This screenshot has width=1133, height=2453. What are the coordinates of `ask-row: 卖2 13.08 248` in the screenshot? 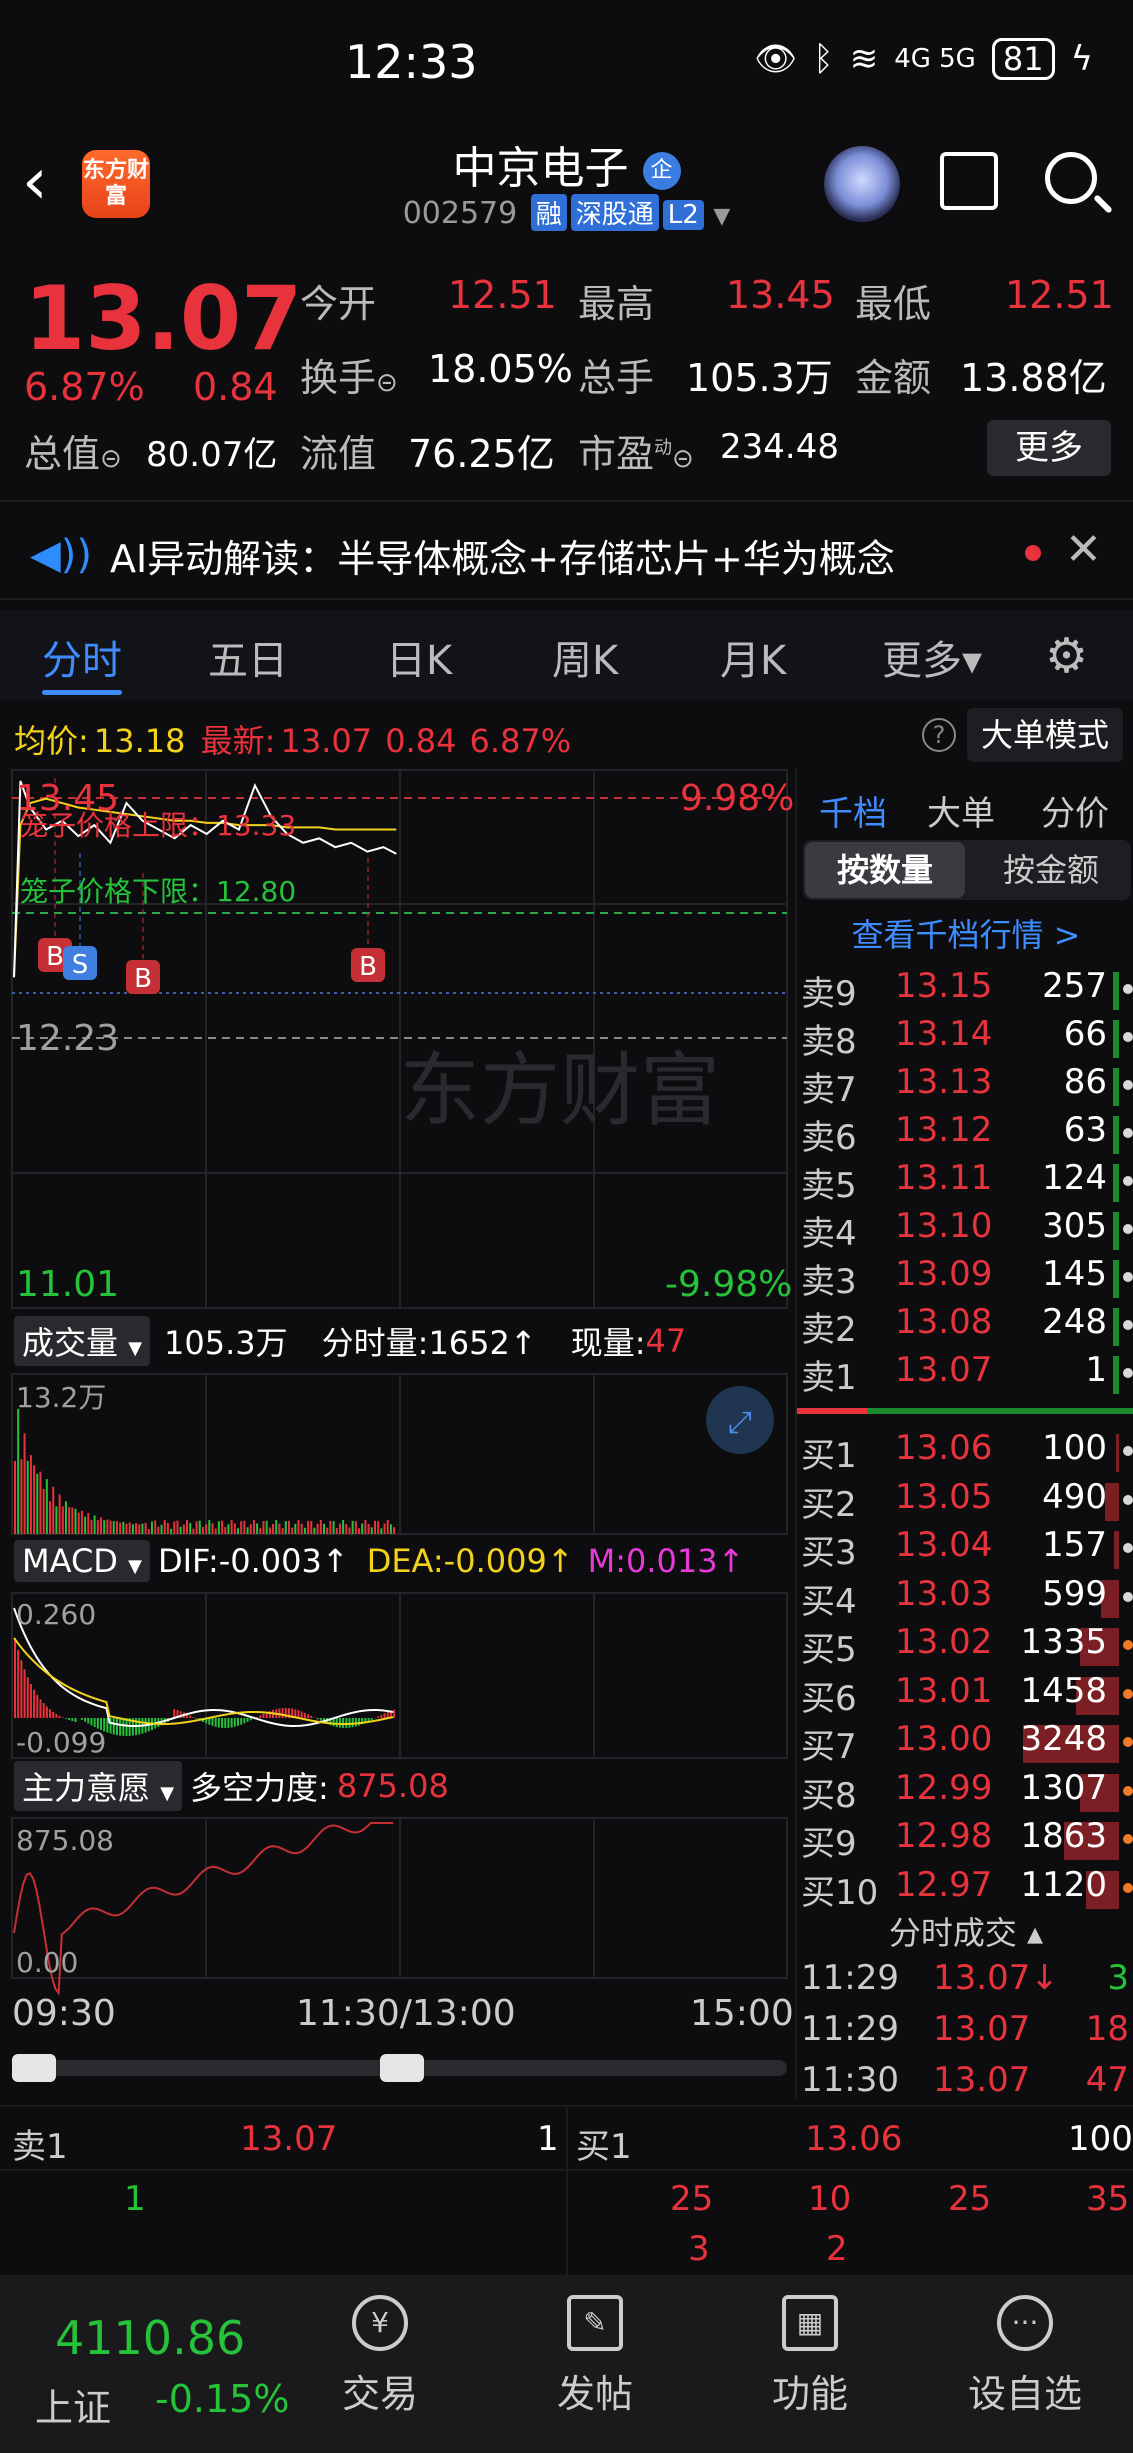 It's located at (965, 1326).